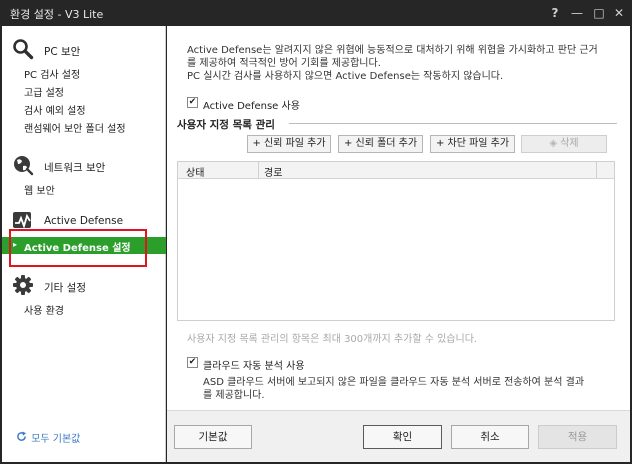  Describe the element at coordinates (78, 248) in the screenshot. I see `highlight-box` at that location.